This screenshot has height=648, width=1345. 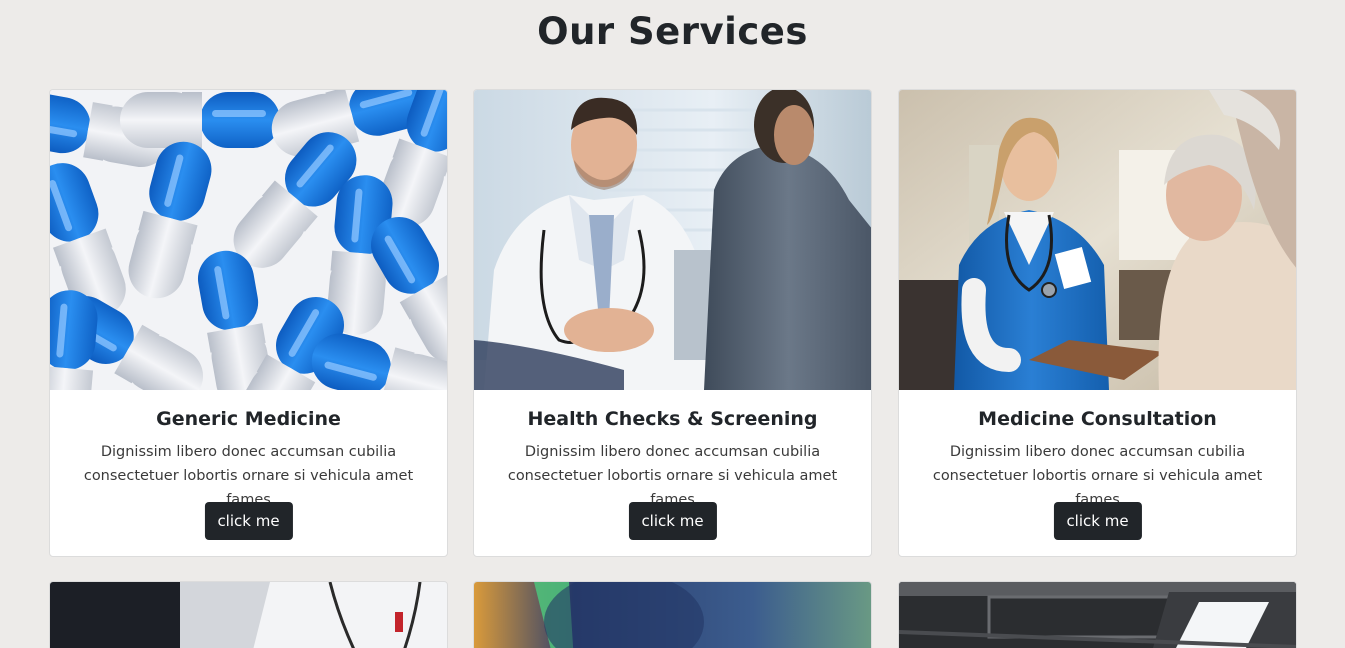 I want to click on doctor-patient-image, so click(x=672, y=240).